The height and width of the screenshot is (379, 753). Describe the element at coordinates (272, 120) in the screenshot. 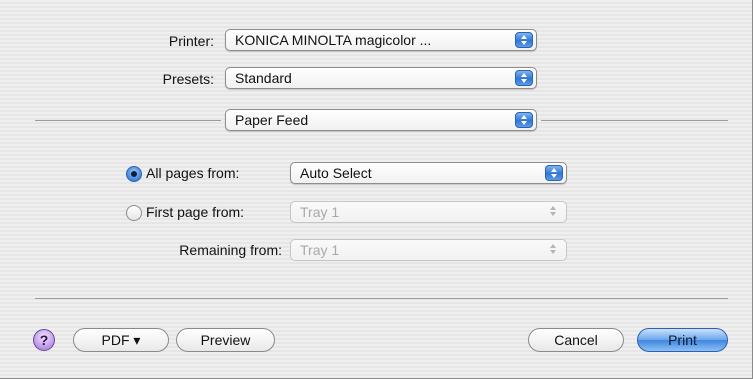

I see `panel-value: Paper Feed` at that location.